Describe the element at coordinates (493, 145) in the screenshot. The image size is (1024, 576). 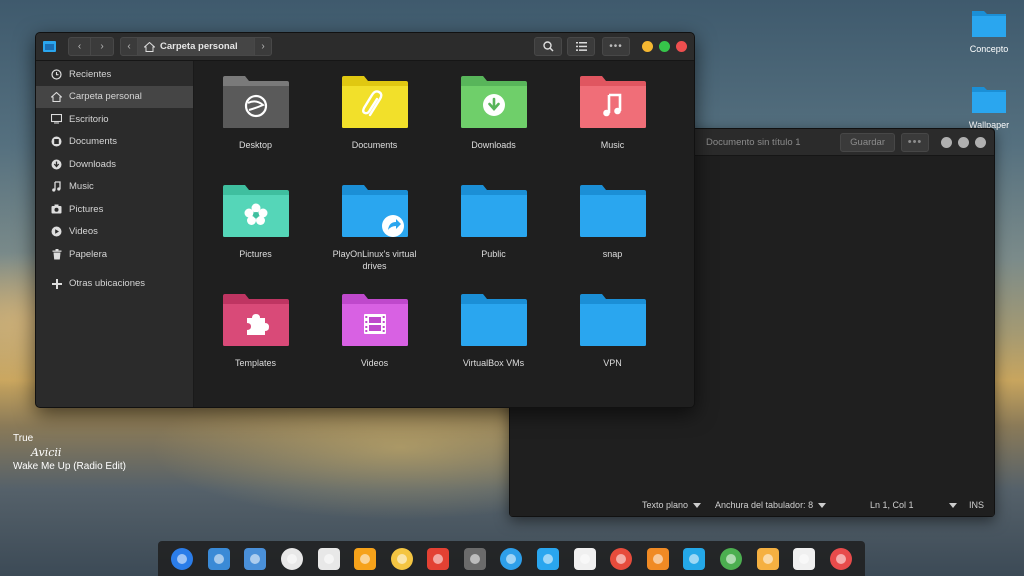
I see `folder-label: Downloads` at that location.